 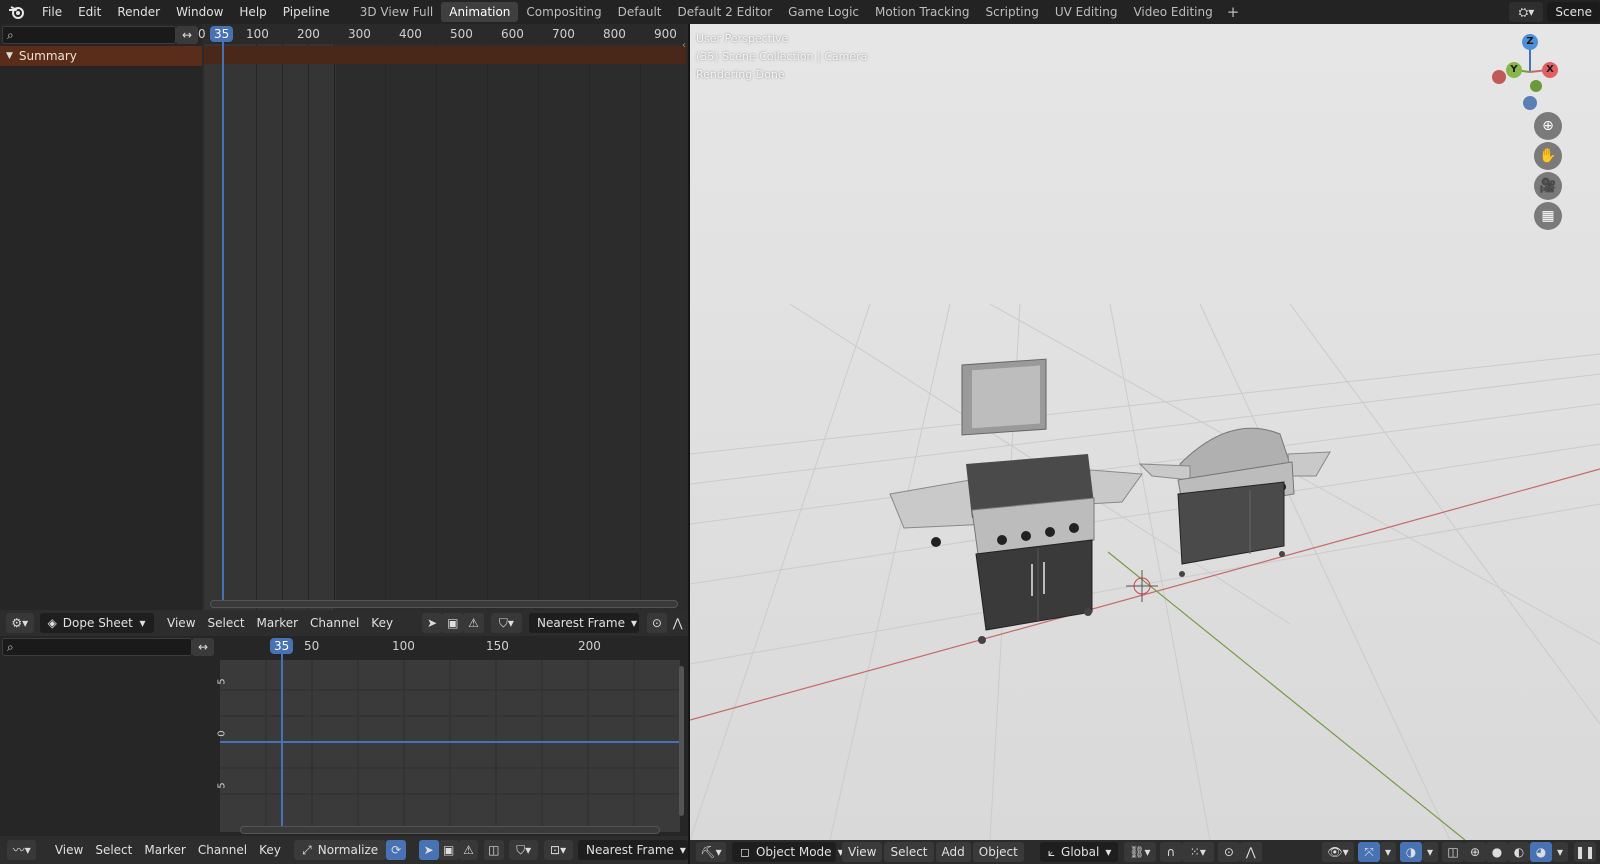 What do you see at coordinates (1078, 852) in the screenshot?
I see `transform-orientation-select: ⟀ Global ▾` at bounding box center [1078, 852].